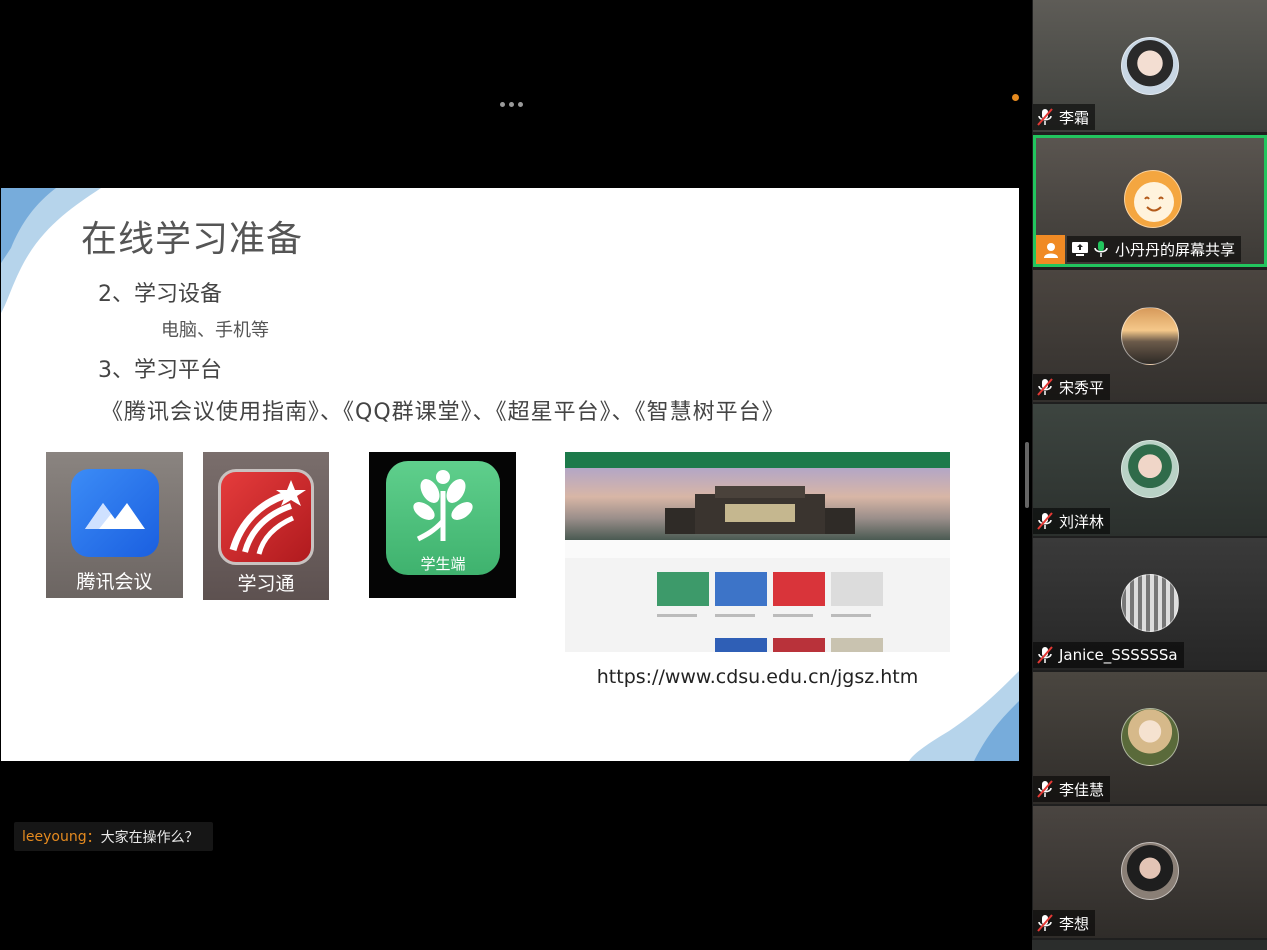 This screenshot has height=950, width=1267. What do you see at coordinates (149, 837) in the screenshot?
I see `chat-text: 大家在操作么？` at bounding box center [149, 837].